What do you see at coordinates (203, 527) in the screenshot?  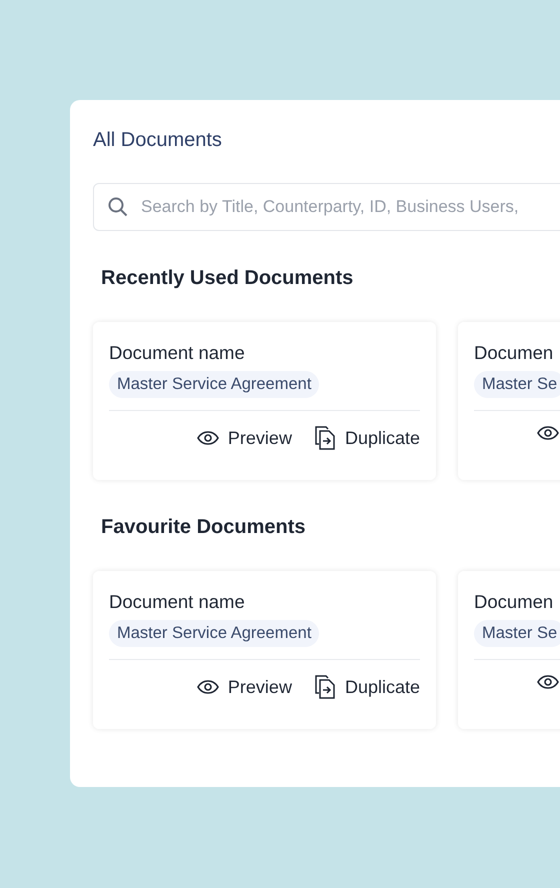 I see `section-heading: Favourite Documents` at bounding box center [203, 527].